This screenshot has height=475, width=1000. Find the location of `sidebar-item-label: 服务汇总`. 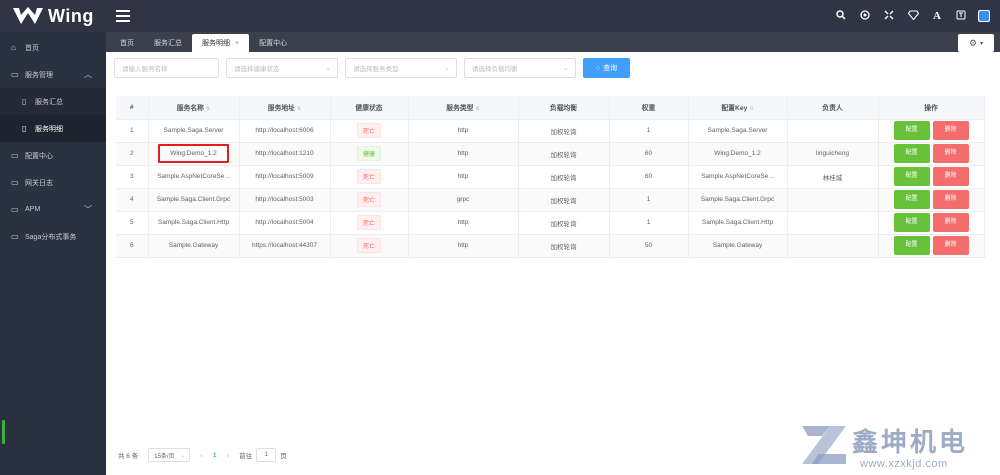

sidebar-item-label: 服务汇总 is located at coordinates (49, 102).